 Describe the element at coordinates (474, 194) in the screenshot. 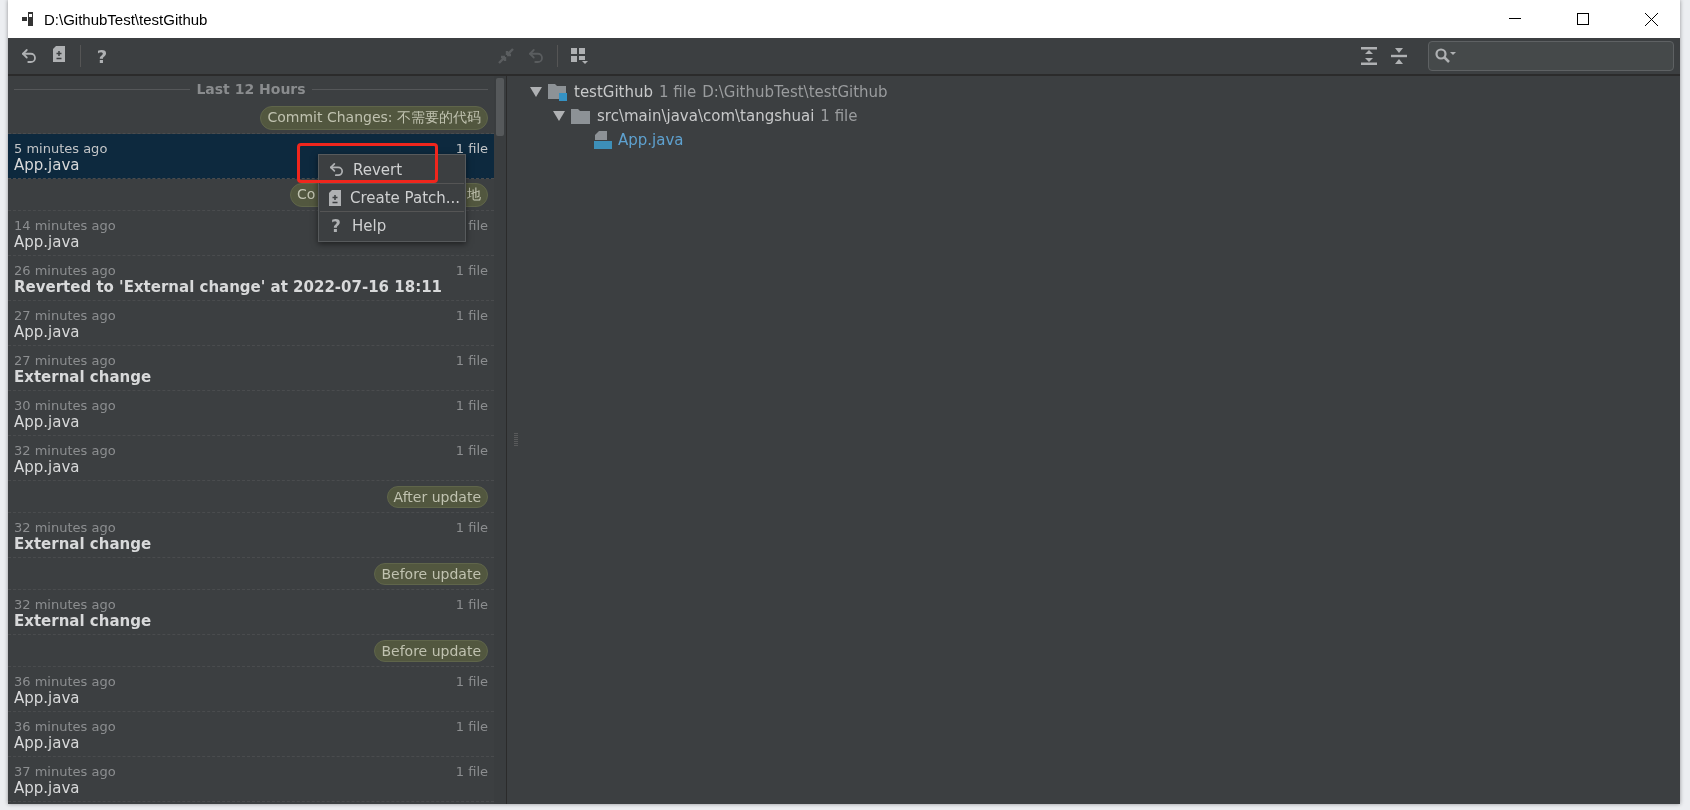

I see `label-text: 地` at that location.